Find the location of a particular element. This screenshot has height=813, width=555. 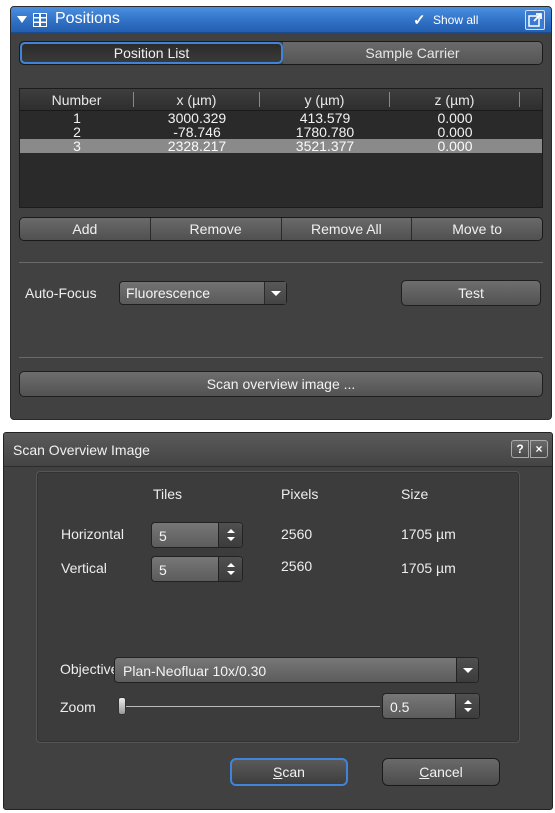

position-buttons: Add Remove Remove All Move to is located at coordinates (281, 229).